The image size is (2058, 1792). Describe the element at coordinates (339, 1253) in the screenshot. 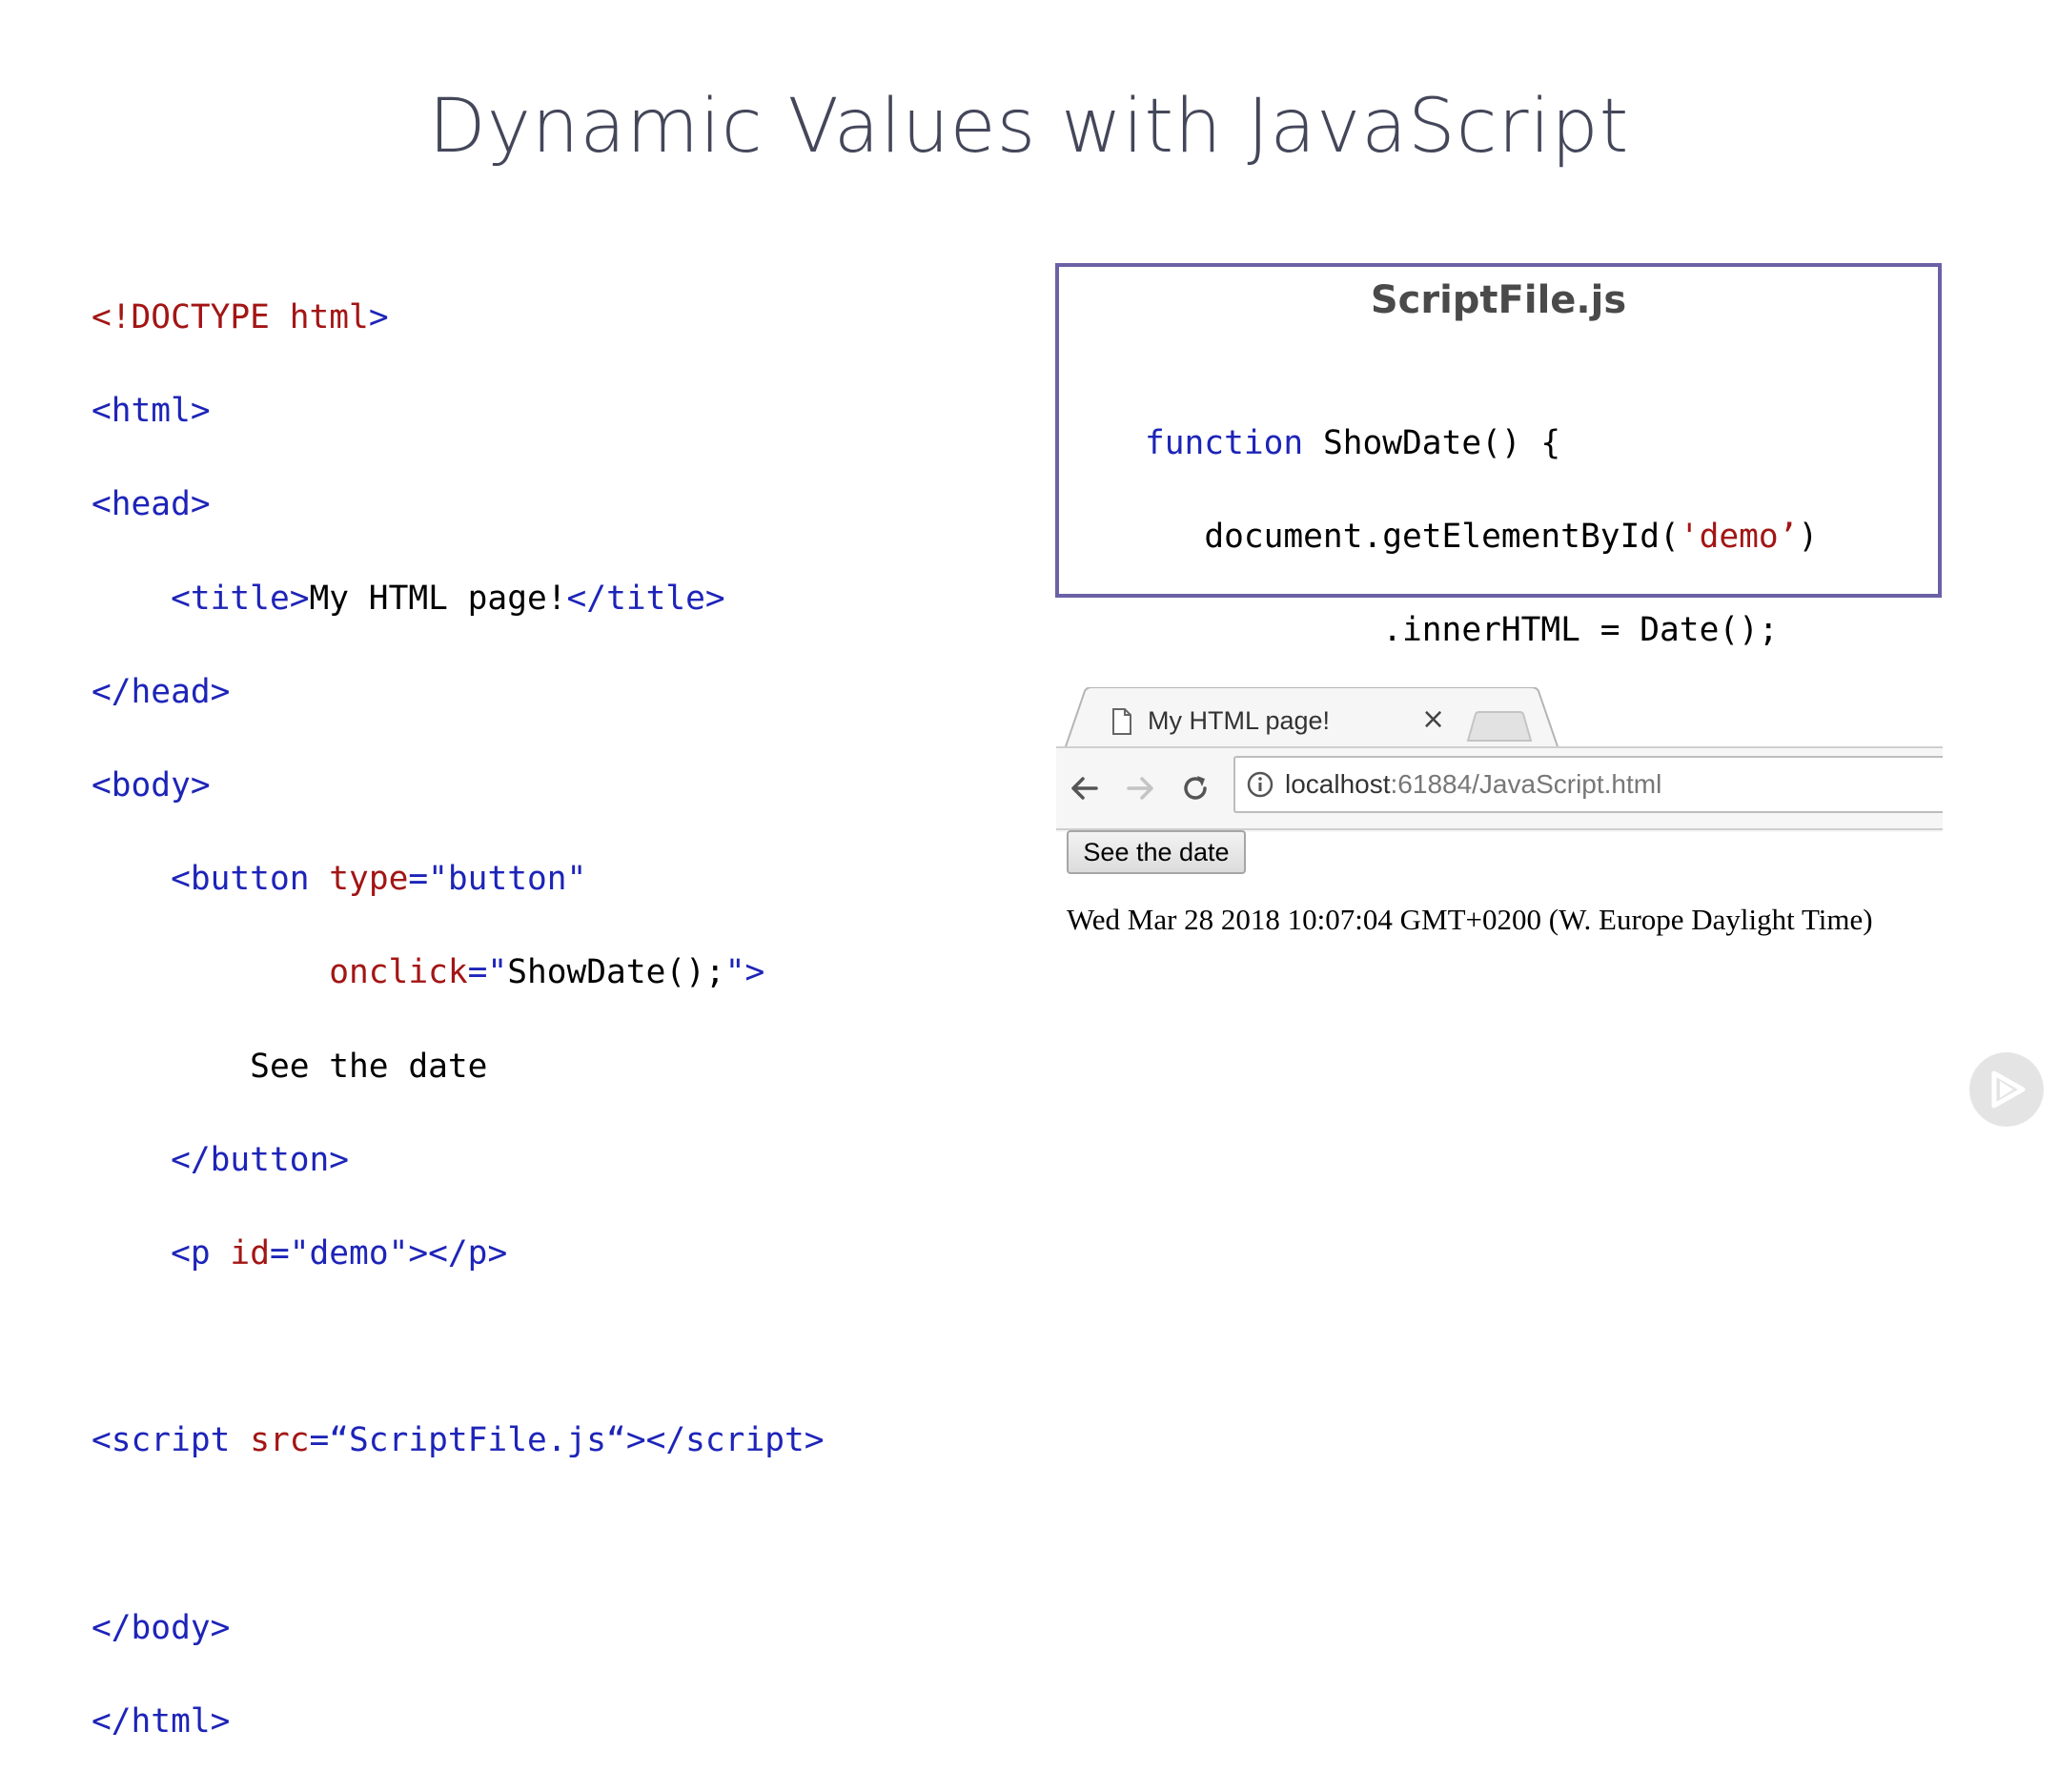

I see `code-line: <p id="demo"></p>` at that location.